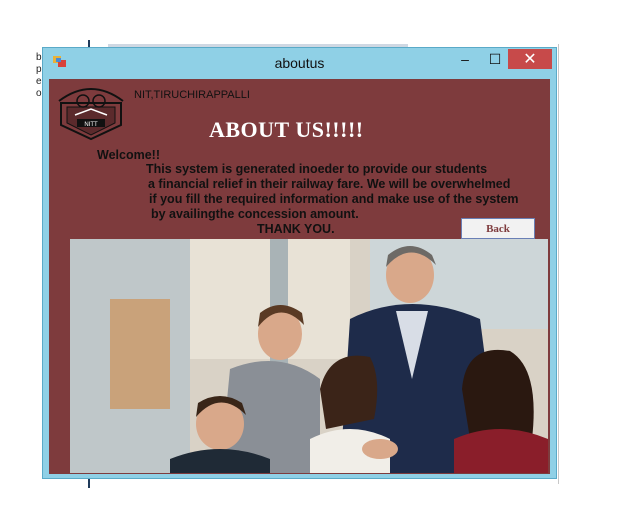 This screenshot has height=512, width=640. Describe the element at coordinates (286, 129) in the screenshot. I see `page-title: ABOUT US!!!!!` at that location.